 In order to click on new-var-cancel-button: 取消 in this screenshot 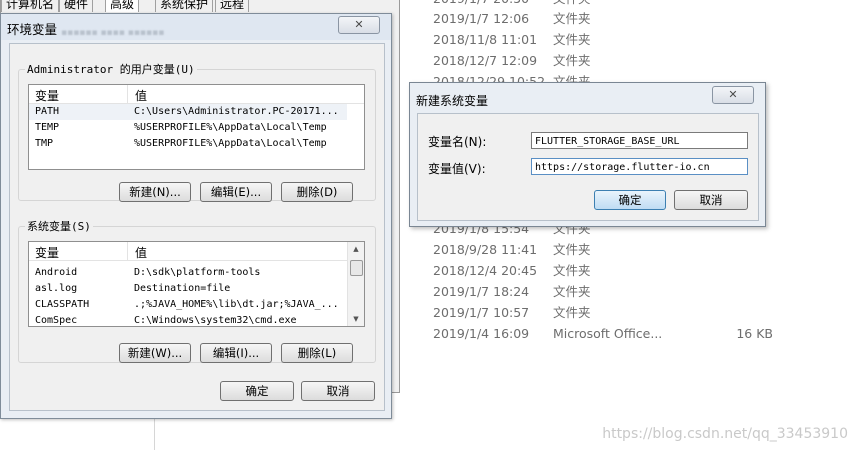, I will do `click(711, 200)`.